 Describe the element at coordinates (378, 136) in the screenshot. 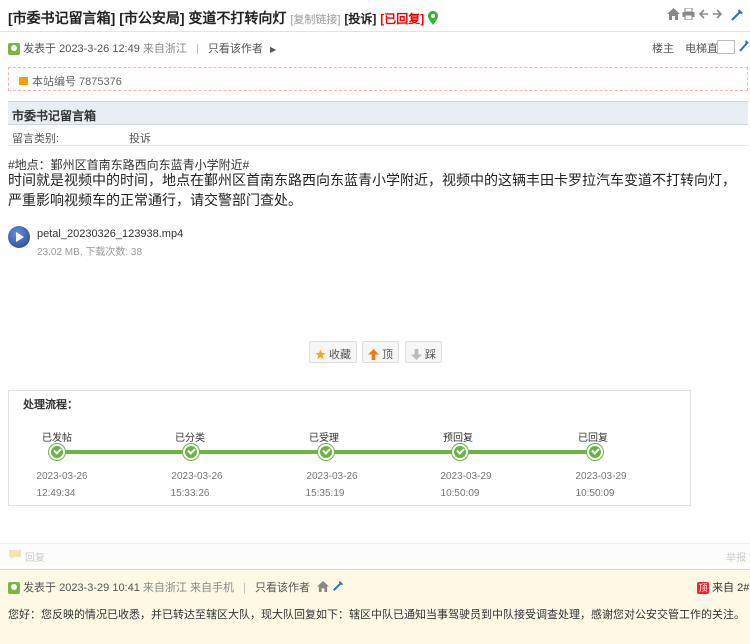

I see `category-row: 留言类别: 投诉` at that location.